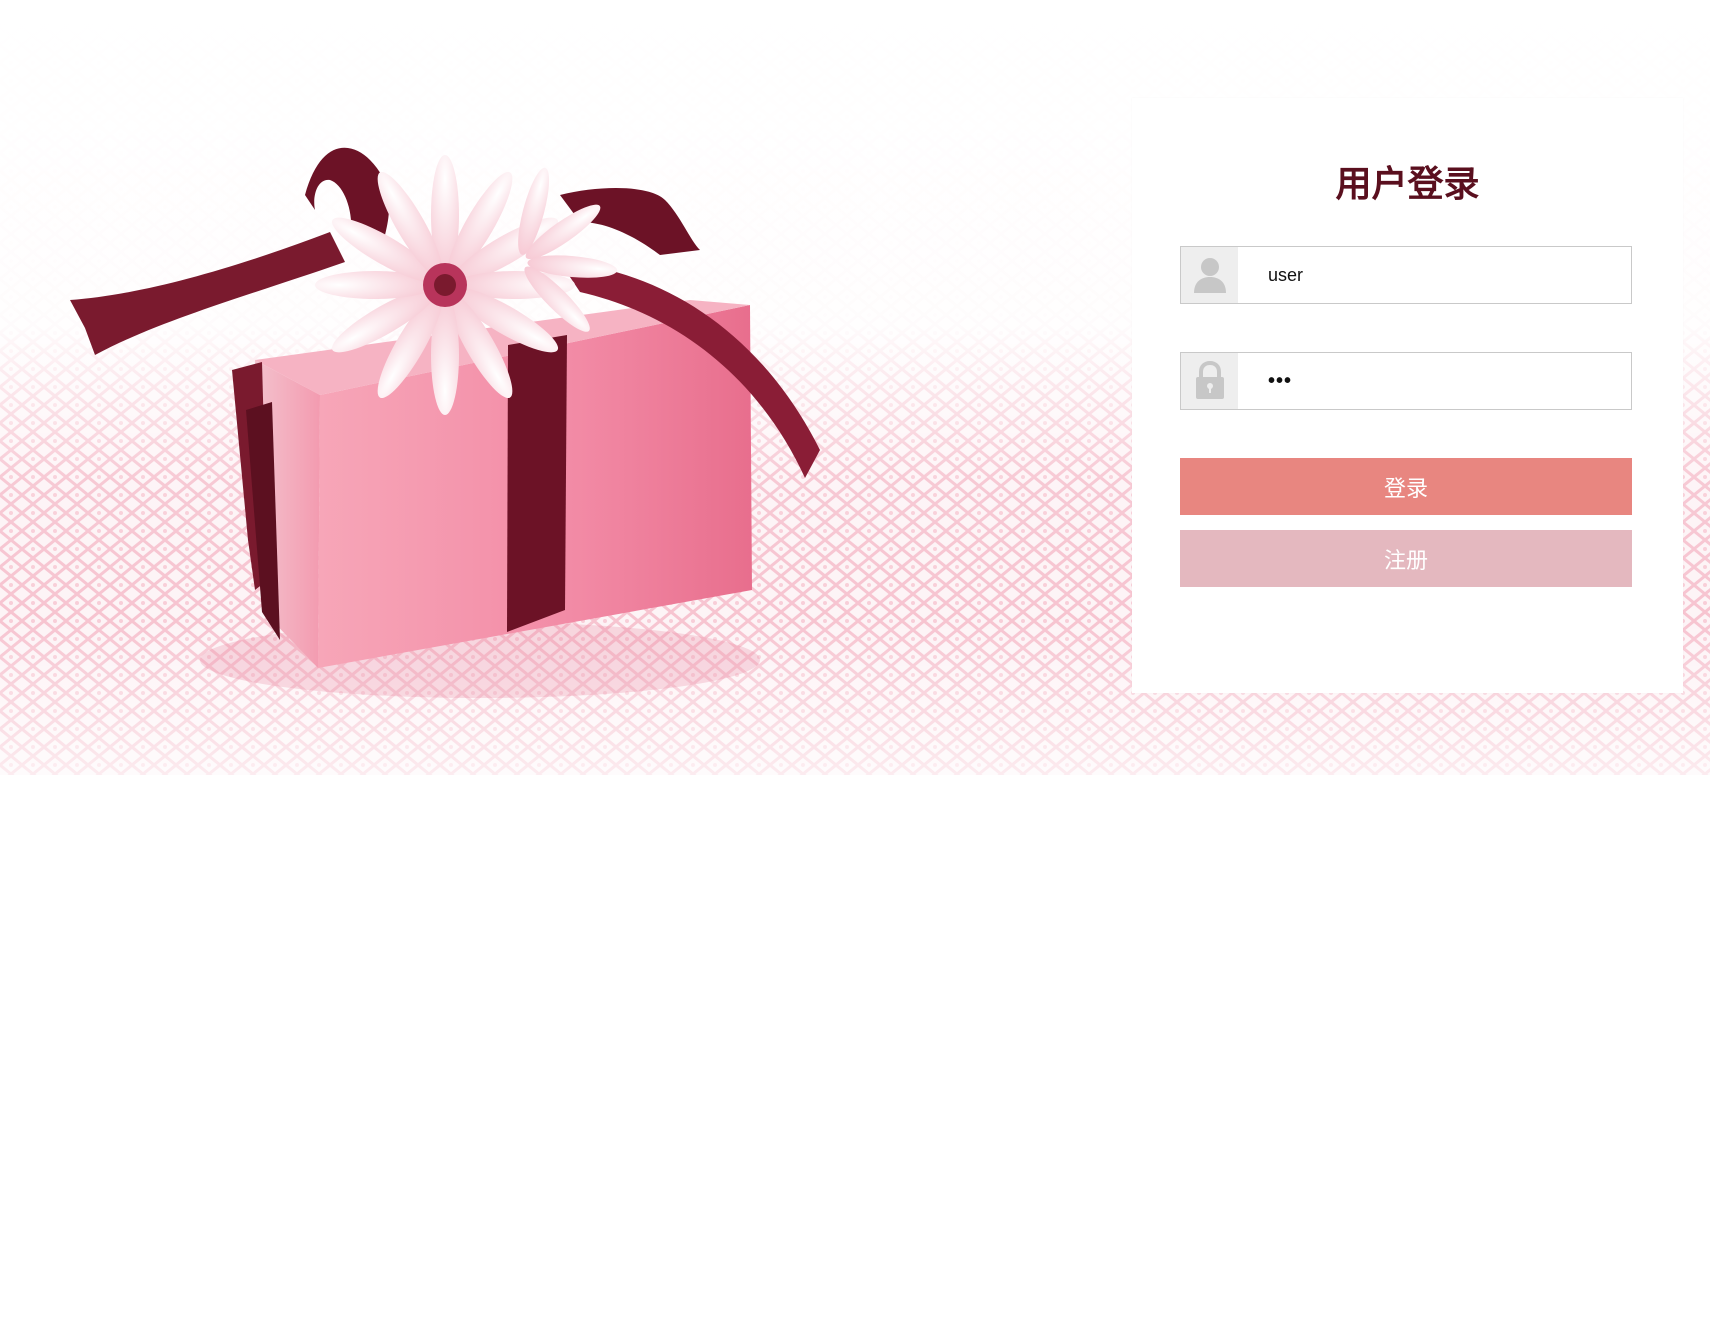  What do you see at coordinates (1434, 275) in the screenshot?
I see `username-input` at bounding box center [1434, 275].